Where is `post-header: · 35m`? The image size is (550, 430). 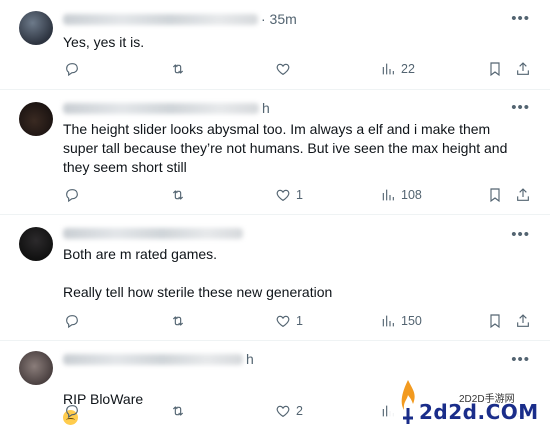
post-header: · 35m is located at coordinates (180, 19).